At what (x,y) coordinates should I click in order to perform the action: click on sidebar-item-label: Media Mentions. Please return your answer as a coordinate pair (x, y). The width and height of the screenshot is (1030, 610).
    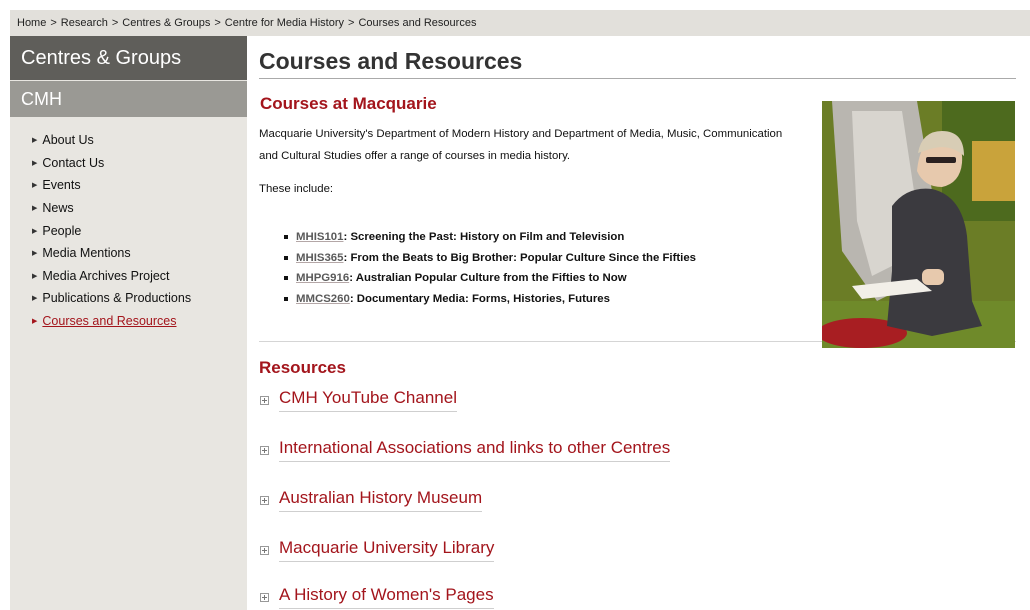
    Looking at the image, I should click on (86, 253).